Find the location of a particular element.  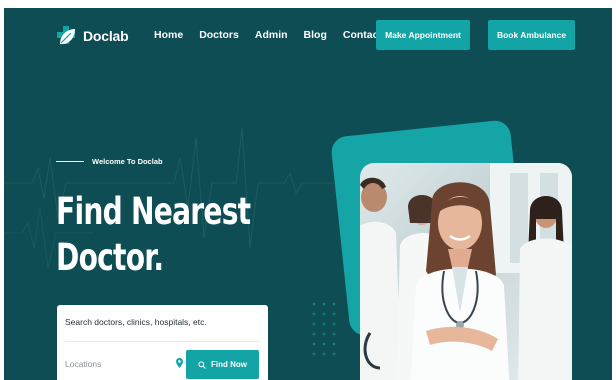

search-card: Find Now is located at coordinates (162, 342).